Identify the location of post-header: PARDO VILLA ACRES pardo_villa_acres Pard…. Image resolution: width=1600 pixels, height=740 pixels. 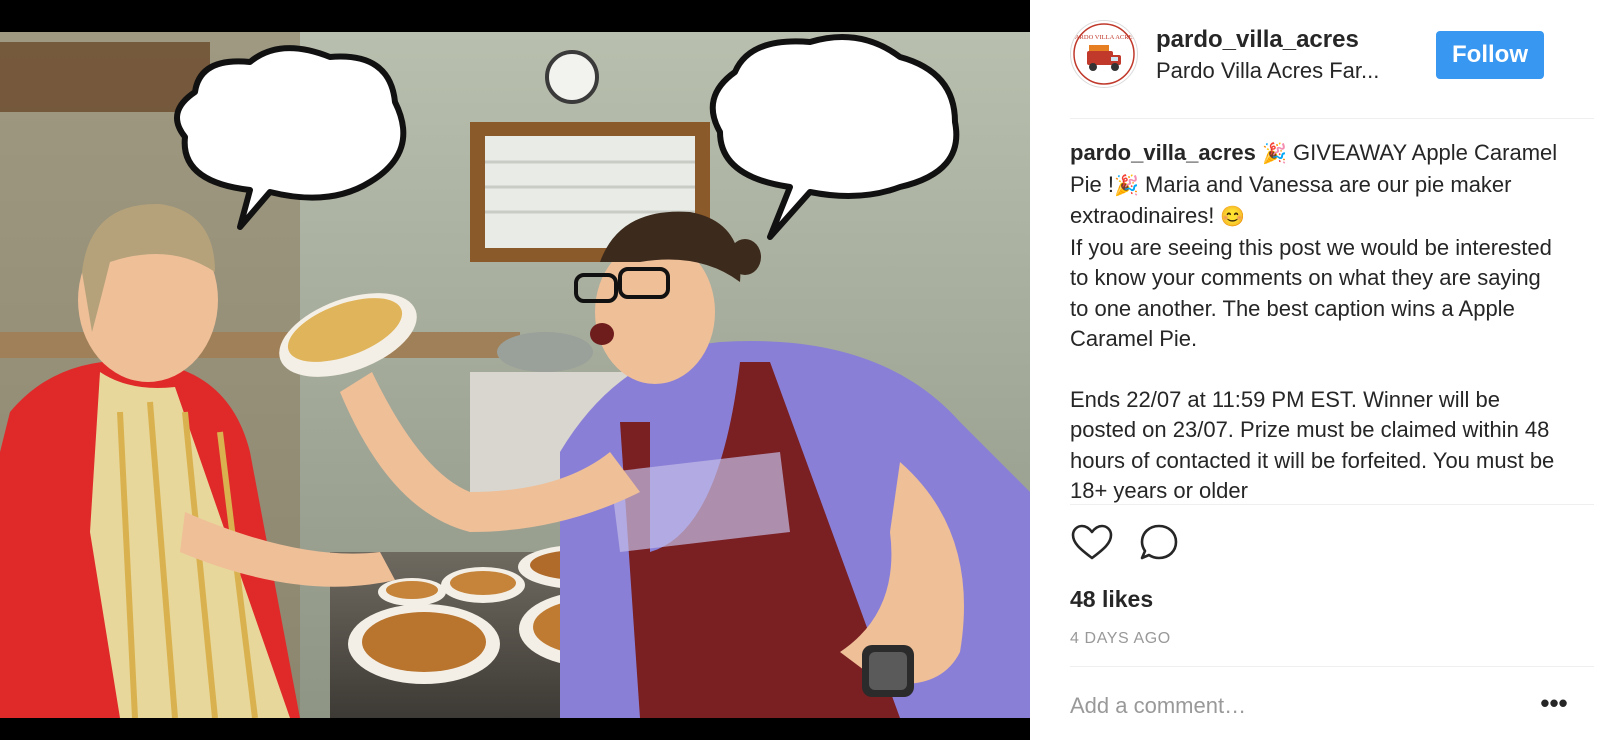
(1332, 55).